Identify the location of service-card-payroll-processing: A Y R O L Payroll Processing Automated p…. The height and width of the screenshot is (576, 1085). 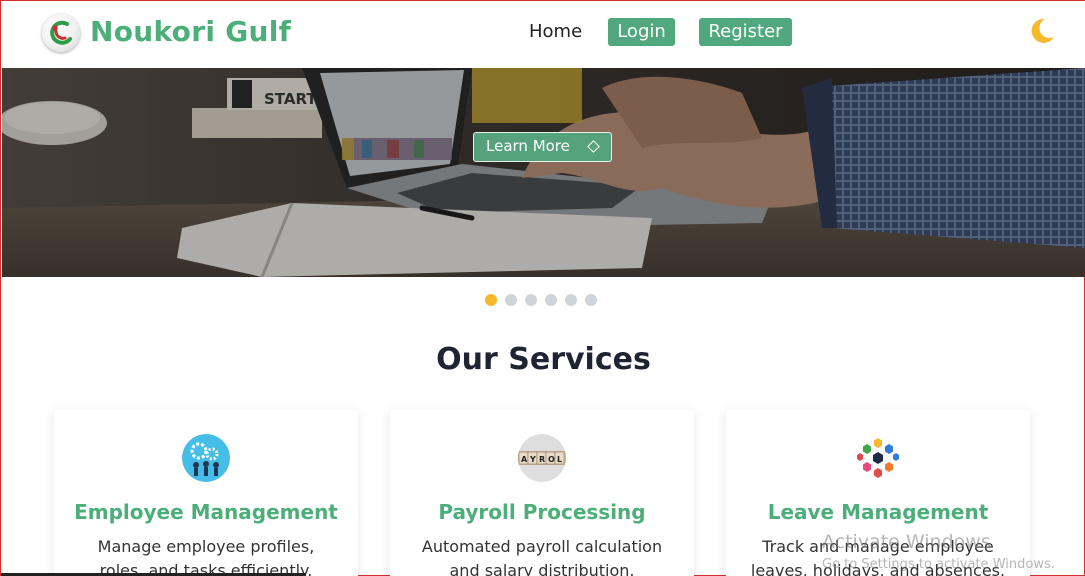
(542, 492).